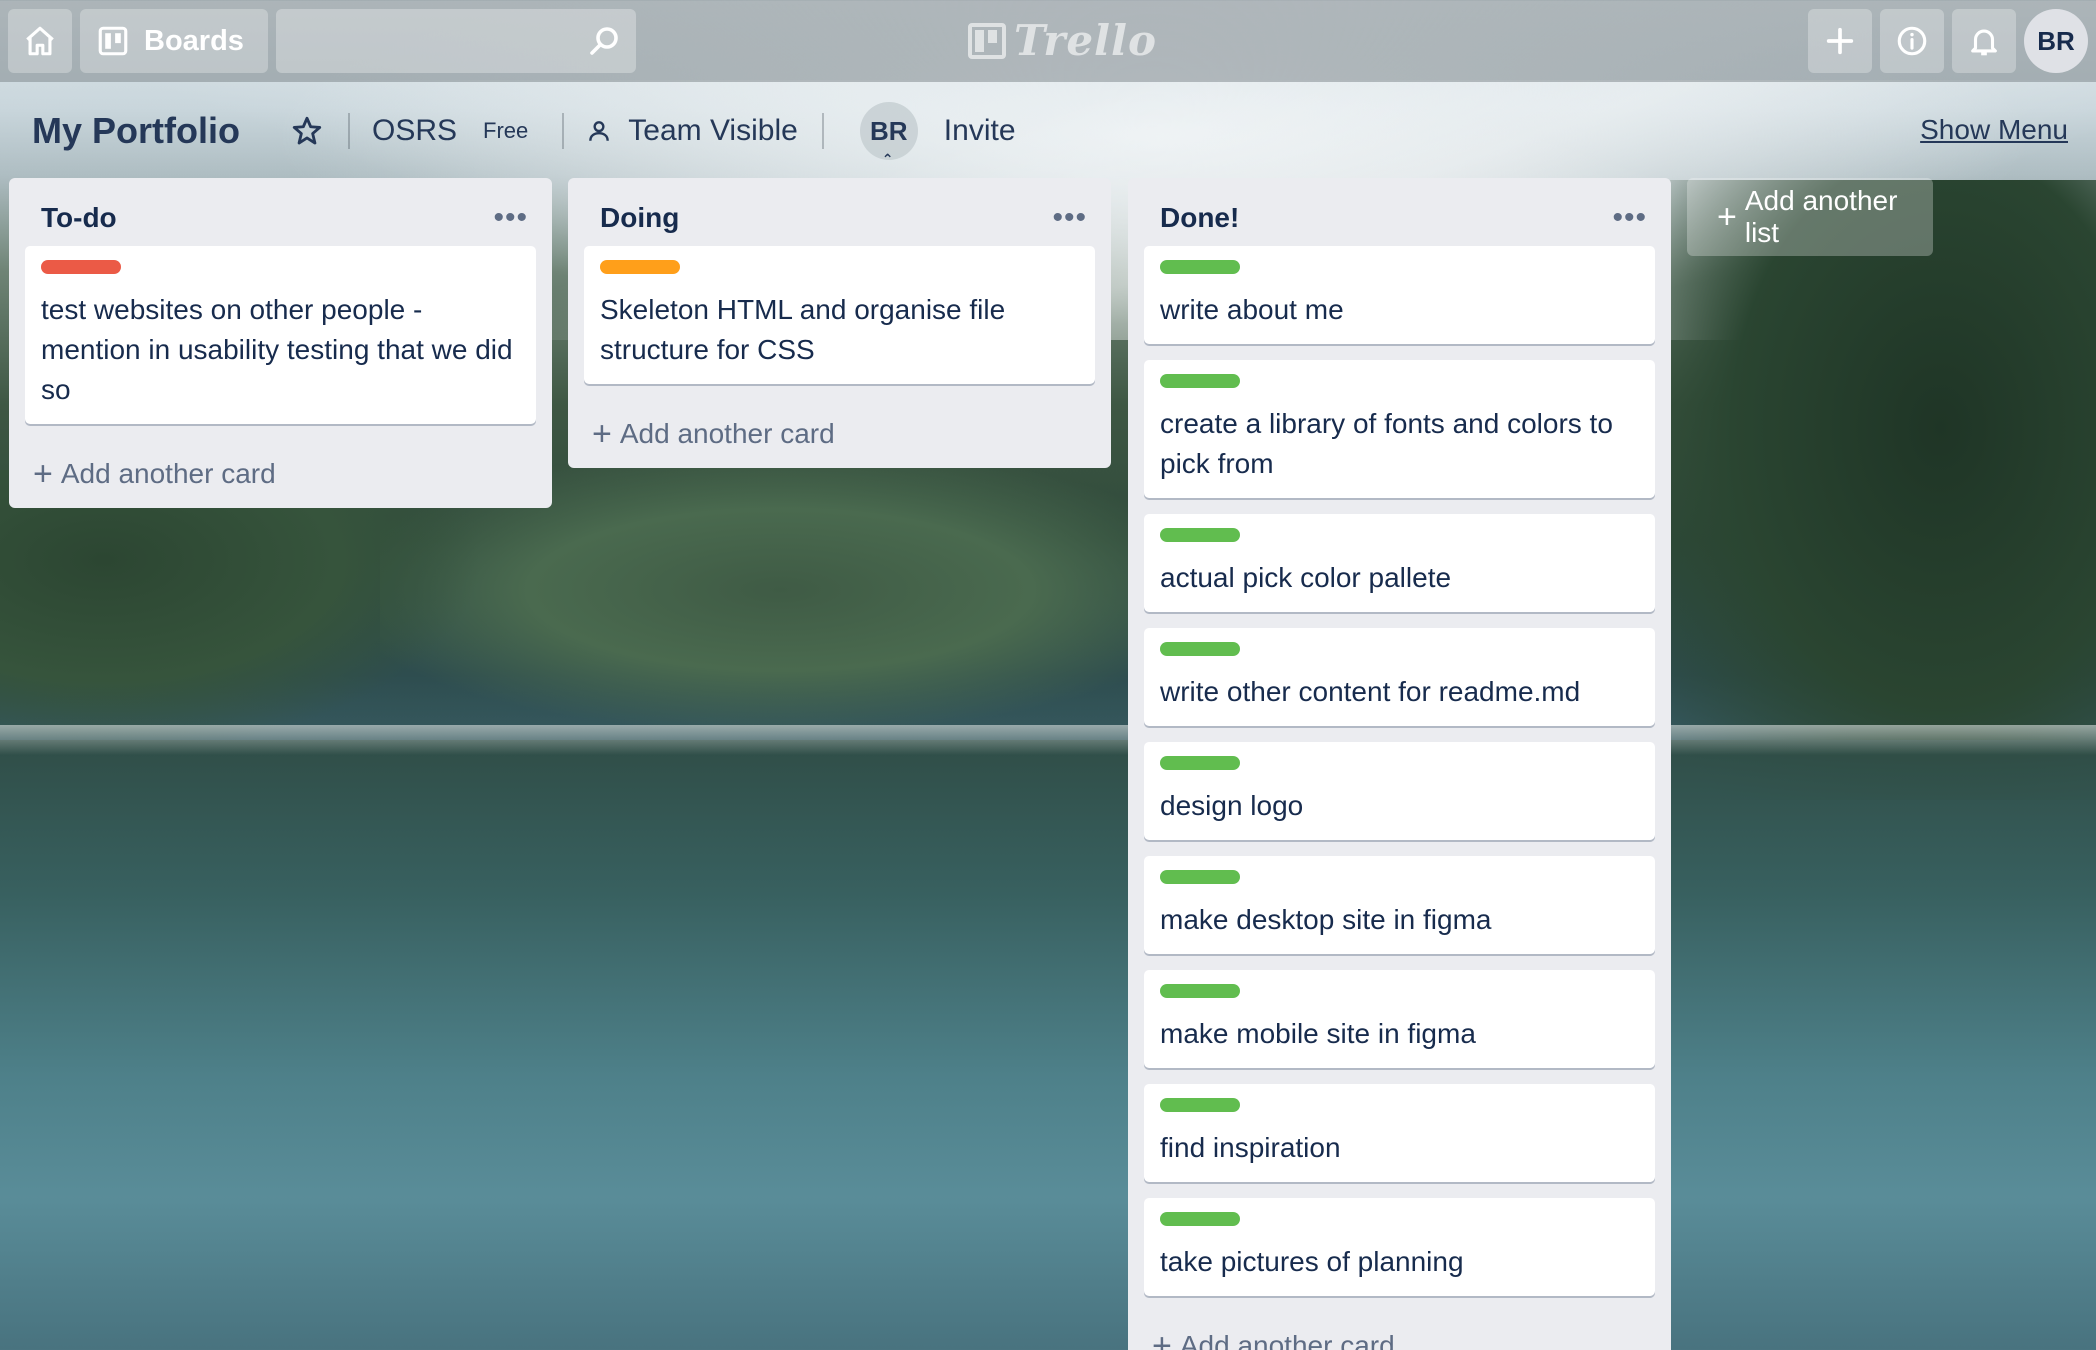  I want to click on create-button, so click(1840, 41).